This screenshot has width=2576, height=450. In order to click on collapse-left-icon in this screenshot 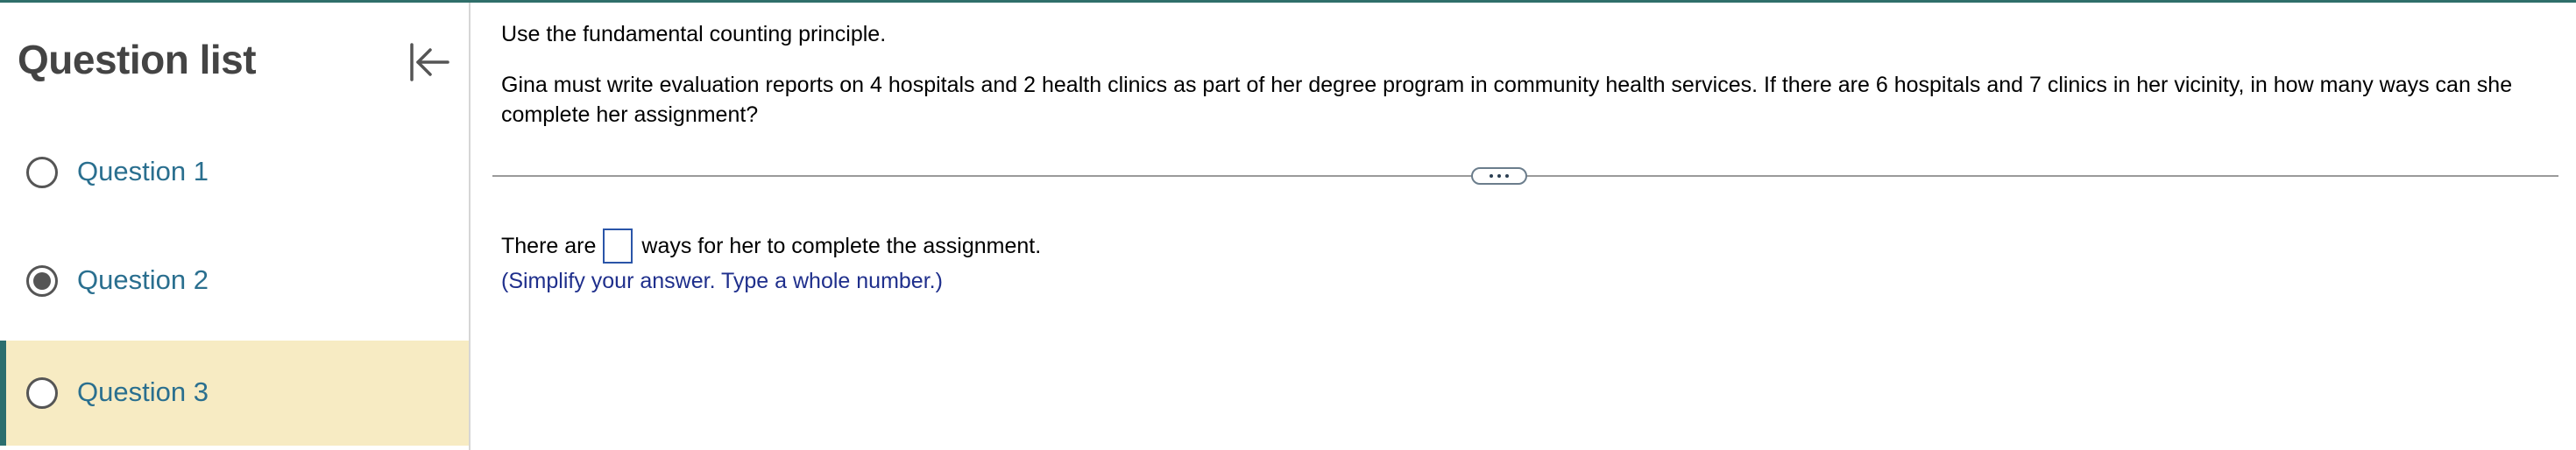, I will do `click(429, 62)`.